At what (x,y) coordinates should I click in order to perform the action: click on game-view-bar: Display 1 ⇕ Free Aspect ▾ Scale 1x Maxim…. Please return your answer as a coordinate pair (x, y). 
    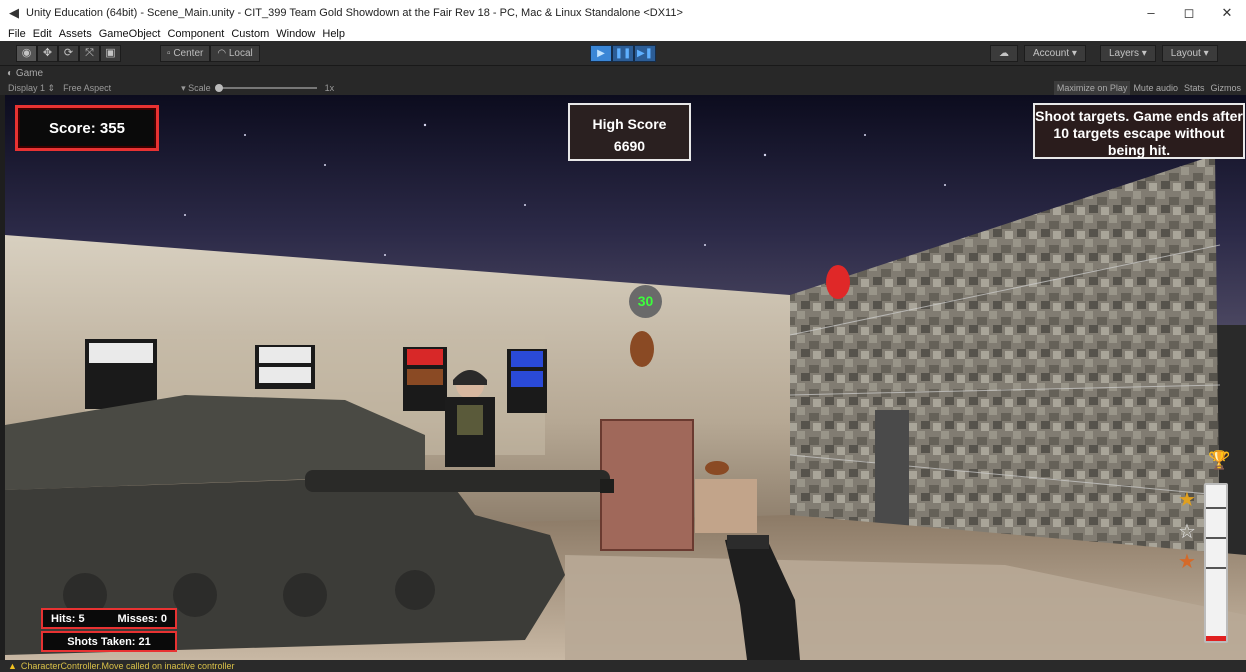
    Looking at the image, I should click on (623, 88).